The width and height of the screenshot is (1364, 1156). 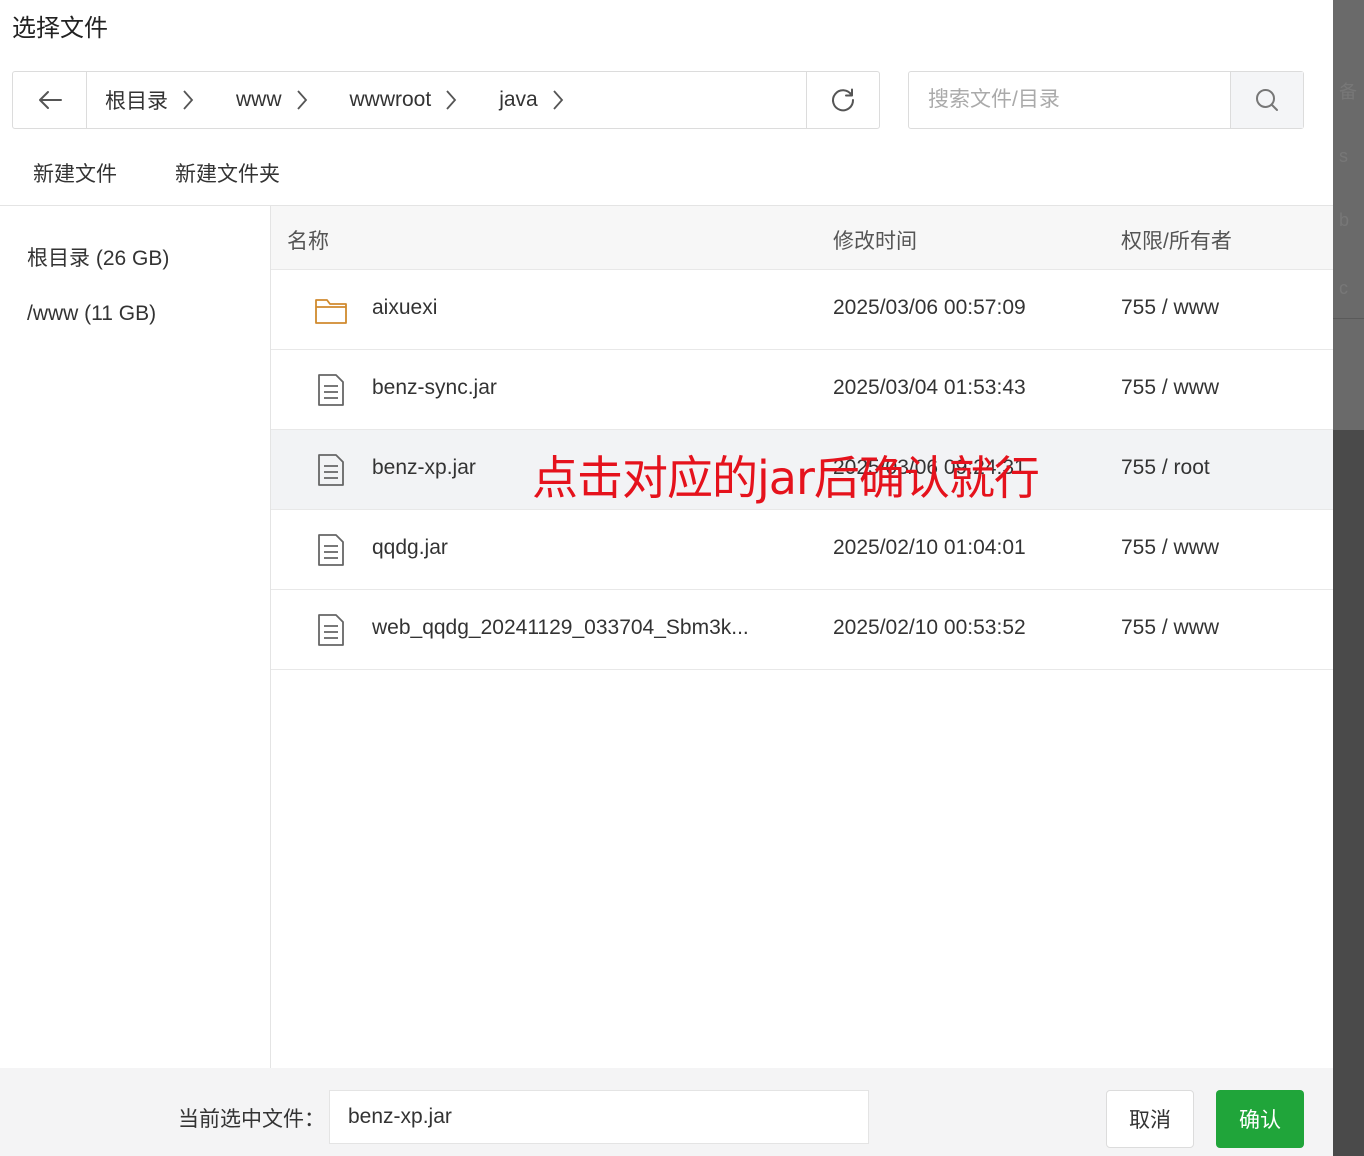 I want to click on column-header-perm: 权限/所有者, so click(x=1176, y=240).